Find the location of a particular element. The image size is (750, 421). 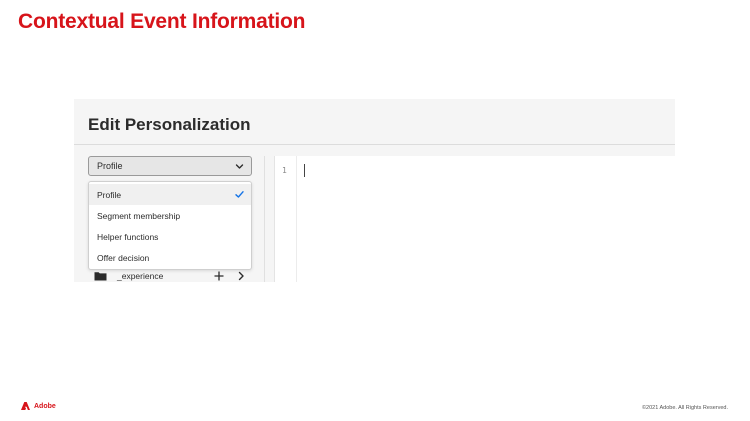

checkmark-icon is located at coordinates (239, 194).